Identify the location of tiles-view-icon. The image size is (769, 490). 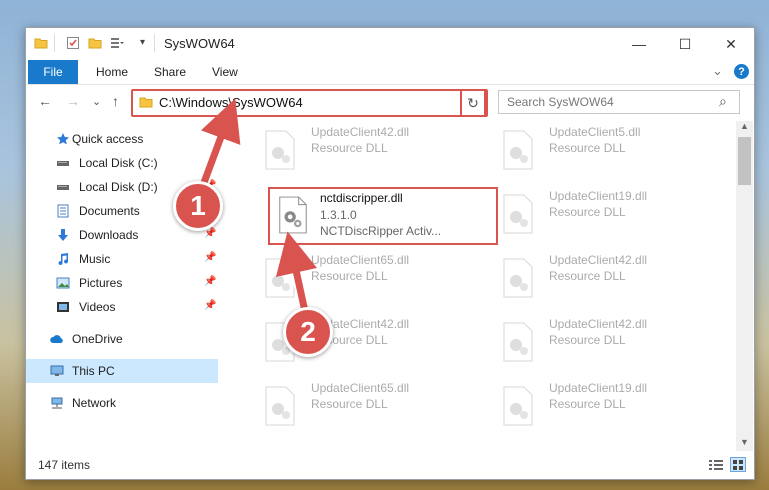
(738, 464).